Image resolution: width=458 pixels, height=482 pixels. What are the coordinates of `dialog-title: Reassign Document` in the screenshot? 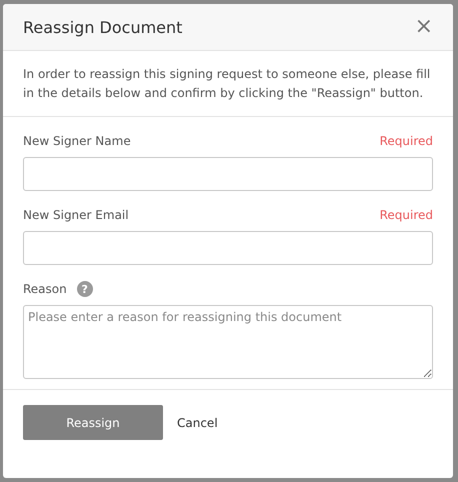 It's located at (102, 27).